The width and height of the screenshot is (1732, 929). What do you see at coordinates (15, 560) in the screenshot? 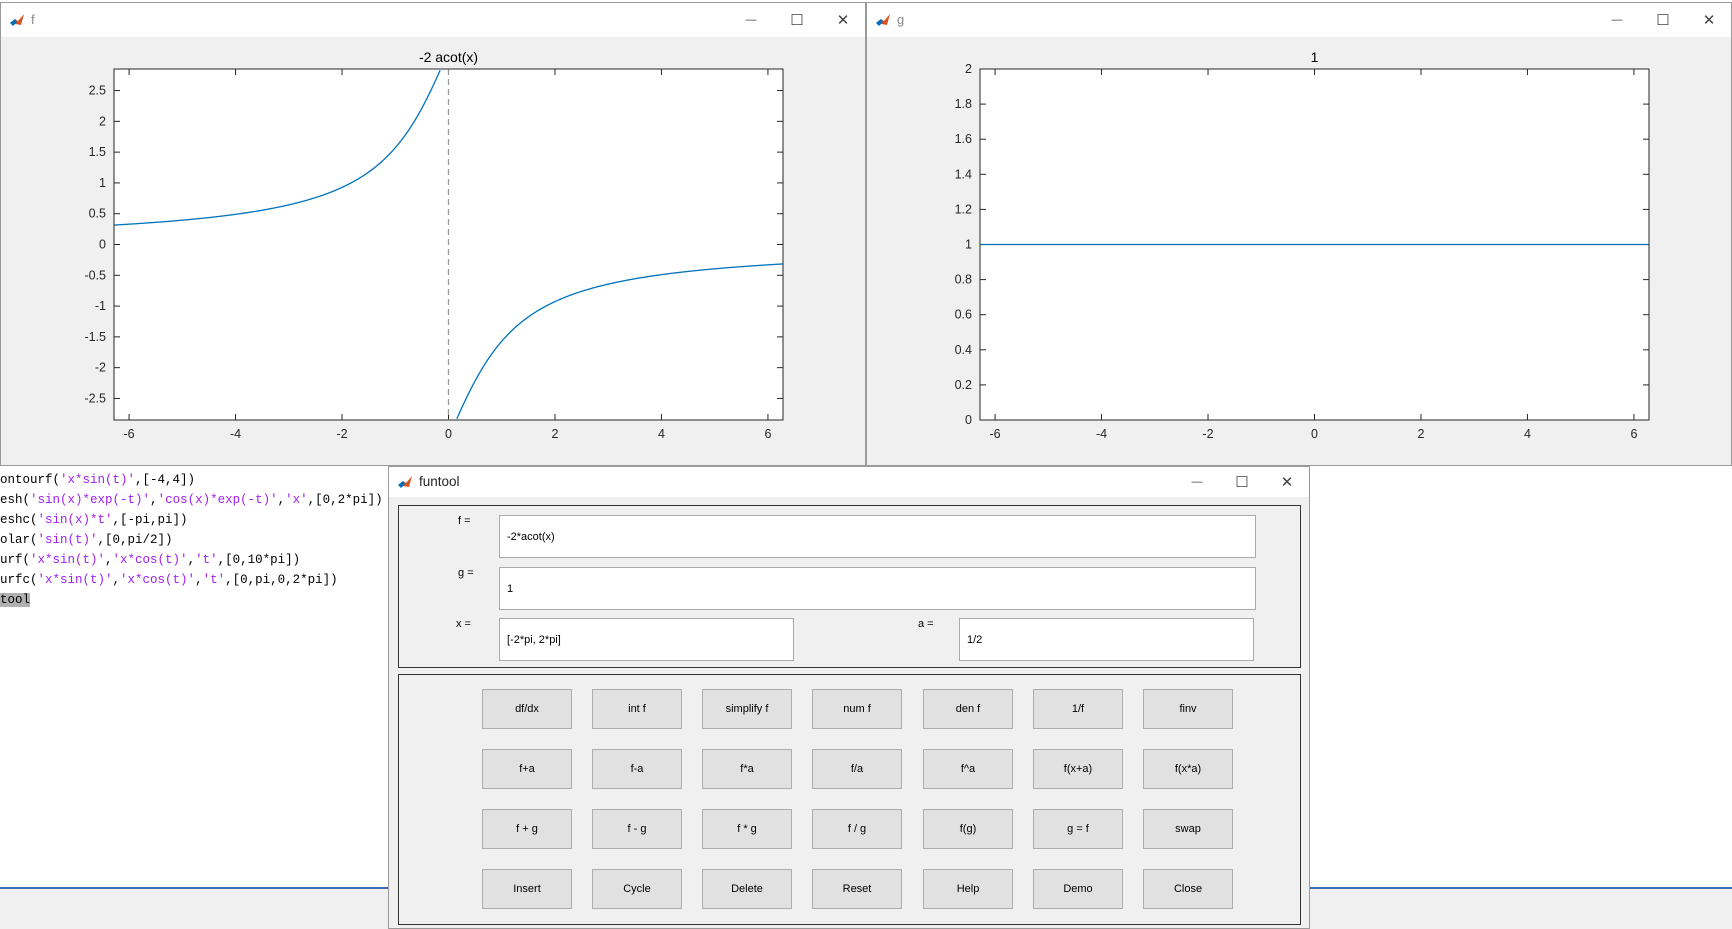
I see `command-text: urf(` at bounding box center [15, 560].